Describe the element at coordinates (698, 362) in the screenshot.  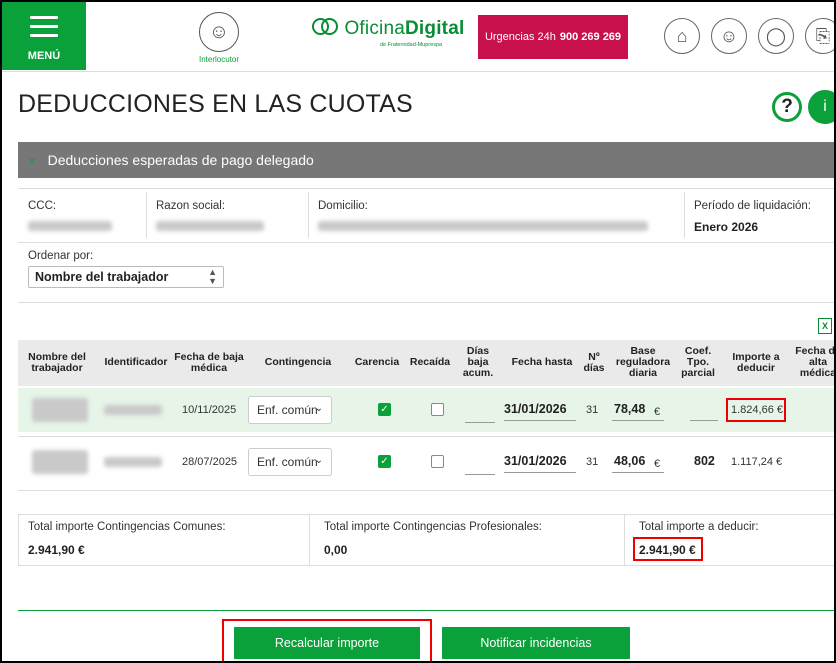
I see `col-coef: Coef. Tpo. parcial` at that location.